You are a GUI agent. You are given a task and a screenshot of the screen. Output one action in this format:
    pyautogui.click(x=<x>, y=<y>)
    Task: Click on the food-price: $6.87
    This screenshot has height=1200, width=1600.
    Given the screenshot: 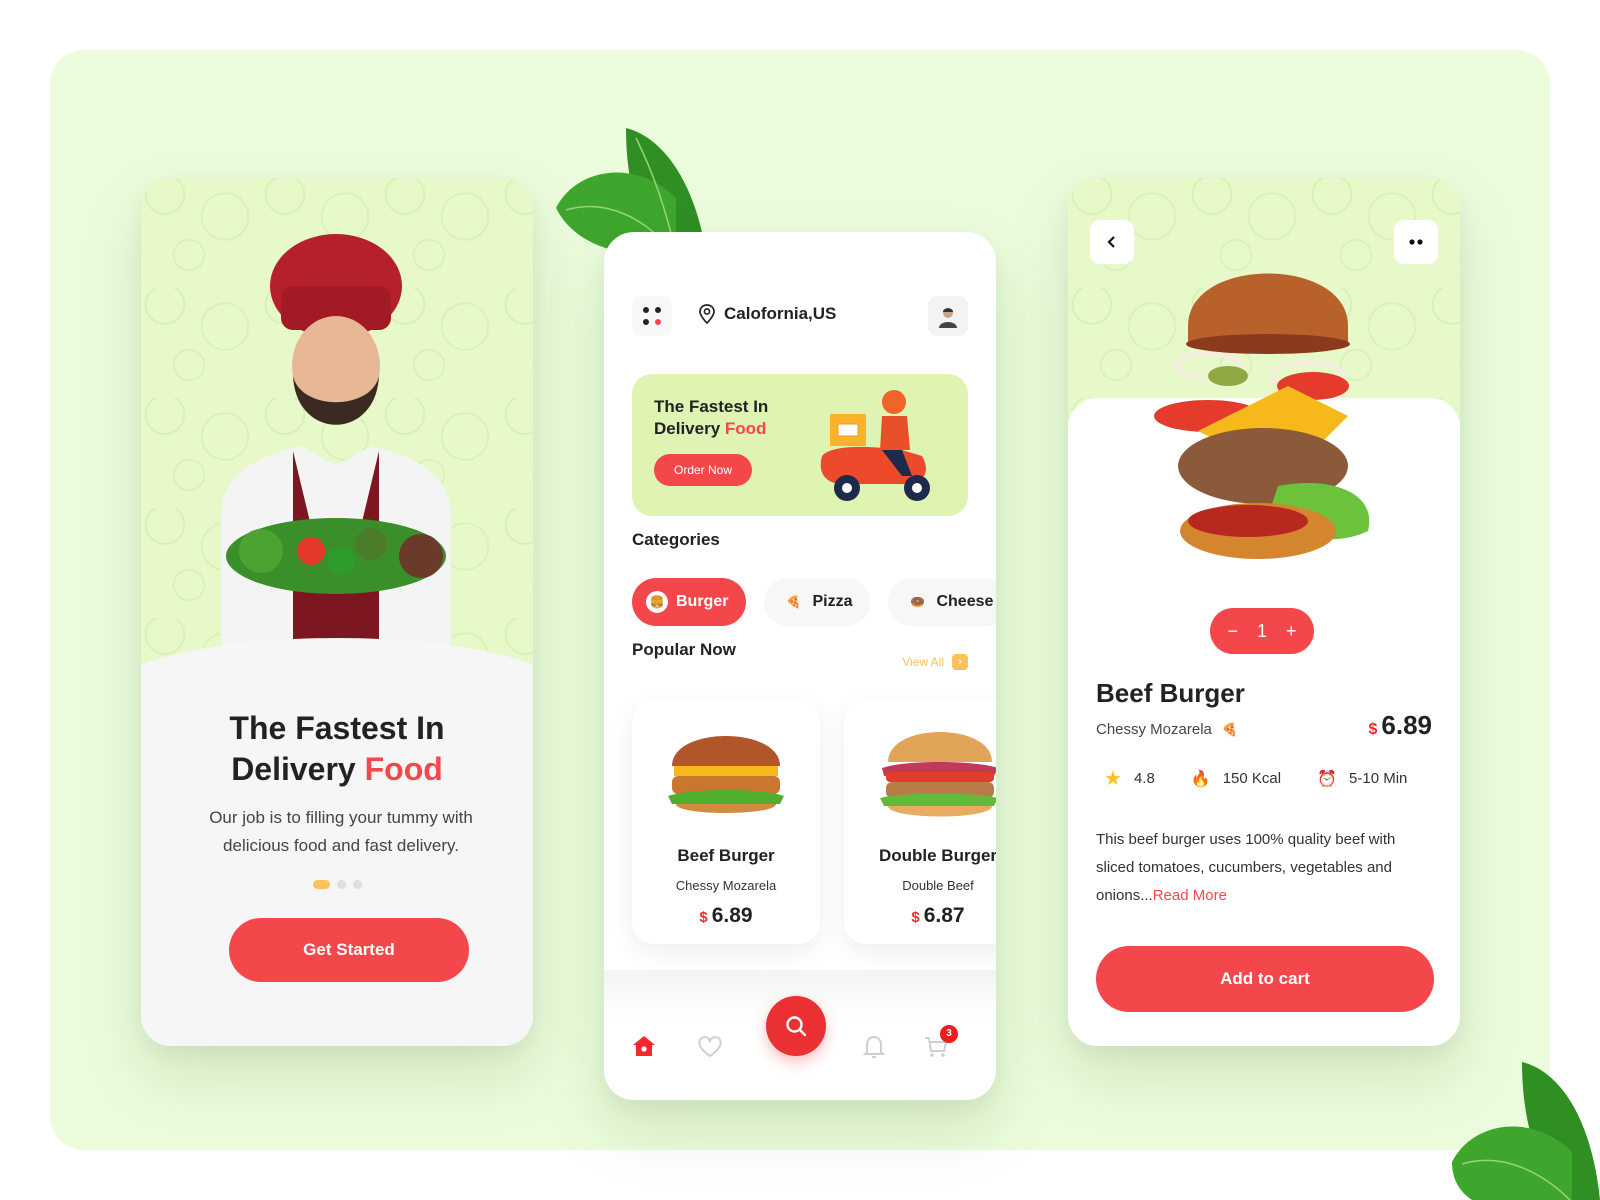 What is the action you would take?
    pyautogui.click(x=938, y=915)
    